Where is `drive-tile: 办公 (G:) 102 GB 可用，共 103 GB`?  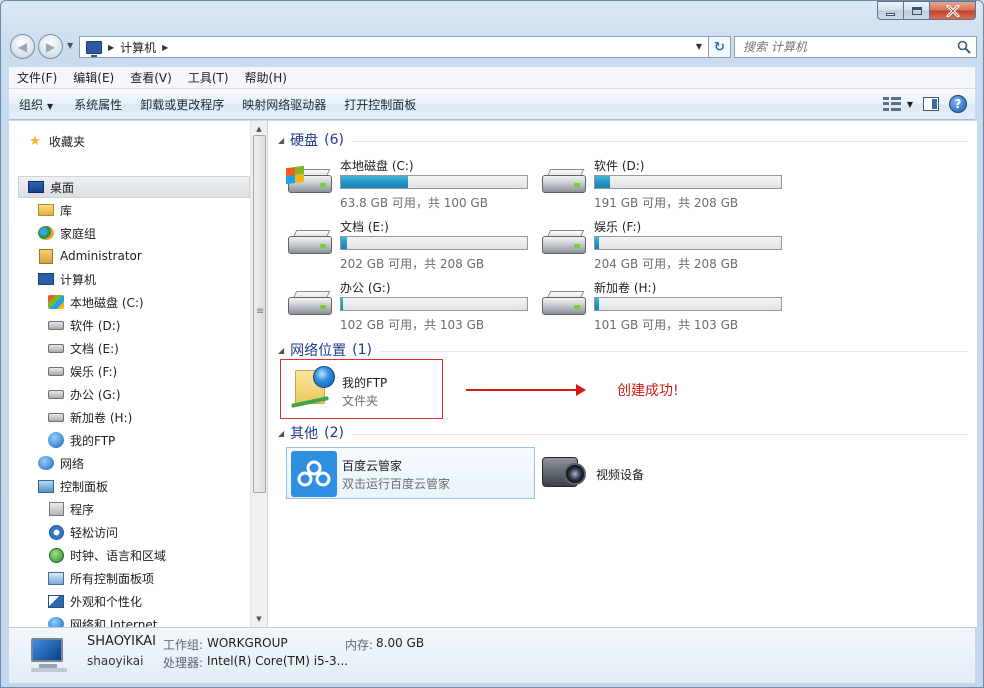
drive-tile: 办公 (G:) 102 GB 可用，共 103 GB is located at coordinates (411, 308).